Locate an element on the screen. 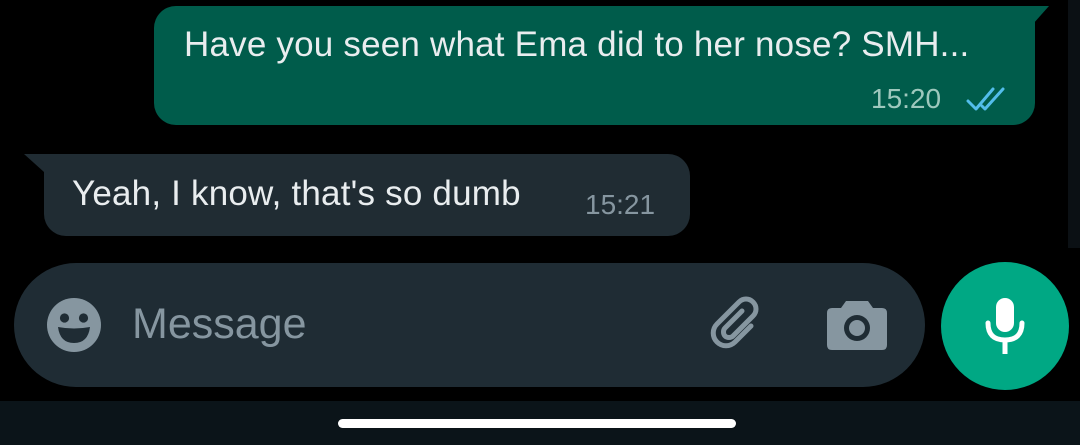 This screenshot has width=1080, height=445. microphone-button is located at coordinates (1005, 326).